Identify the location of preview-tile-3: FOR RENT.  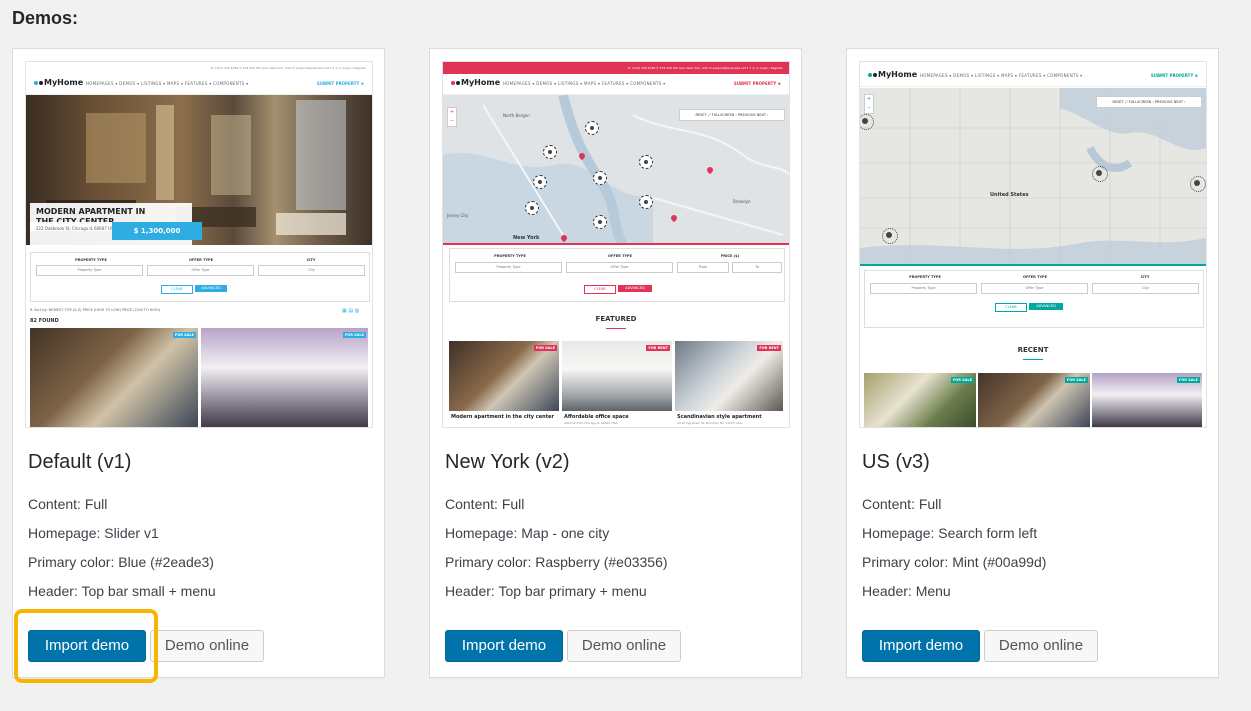
(729, 376).